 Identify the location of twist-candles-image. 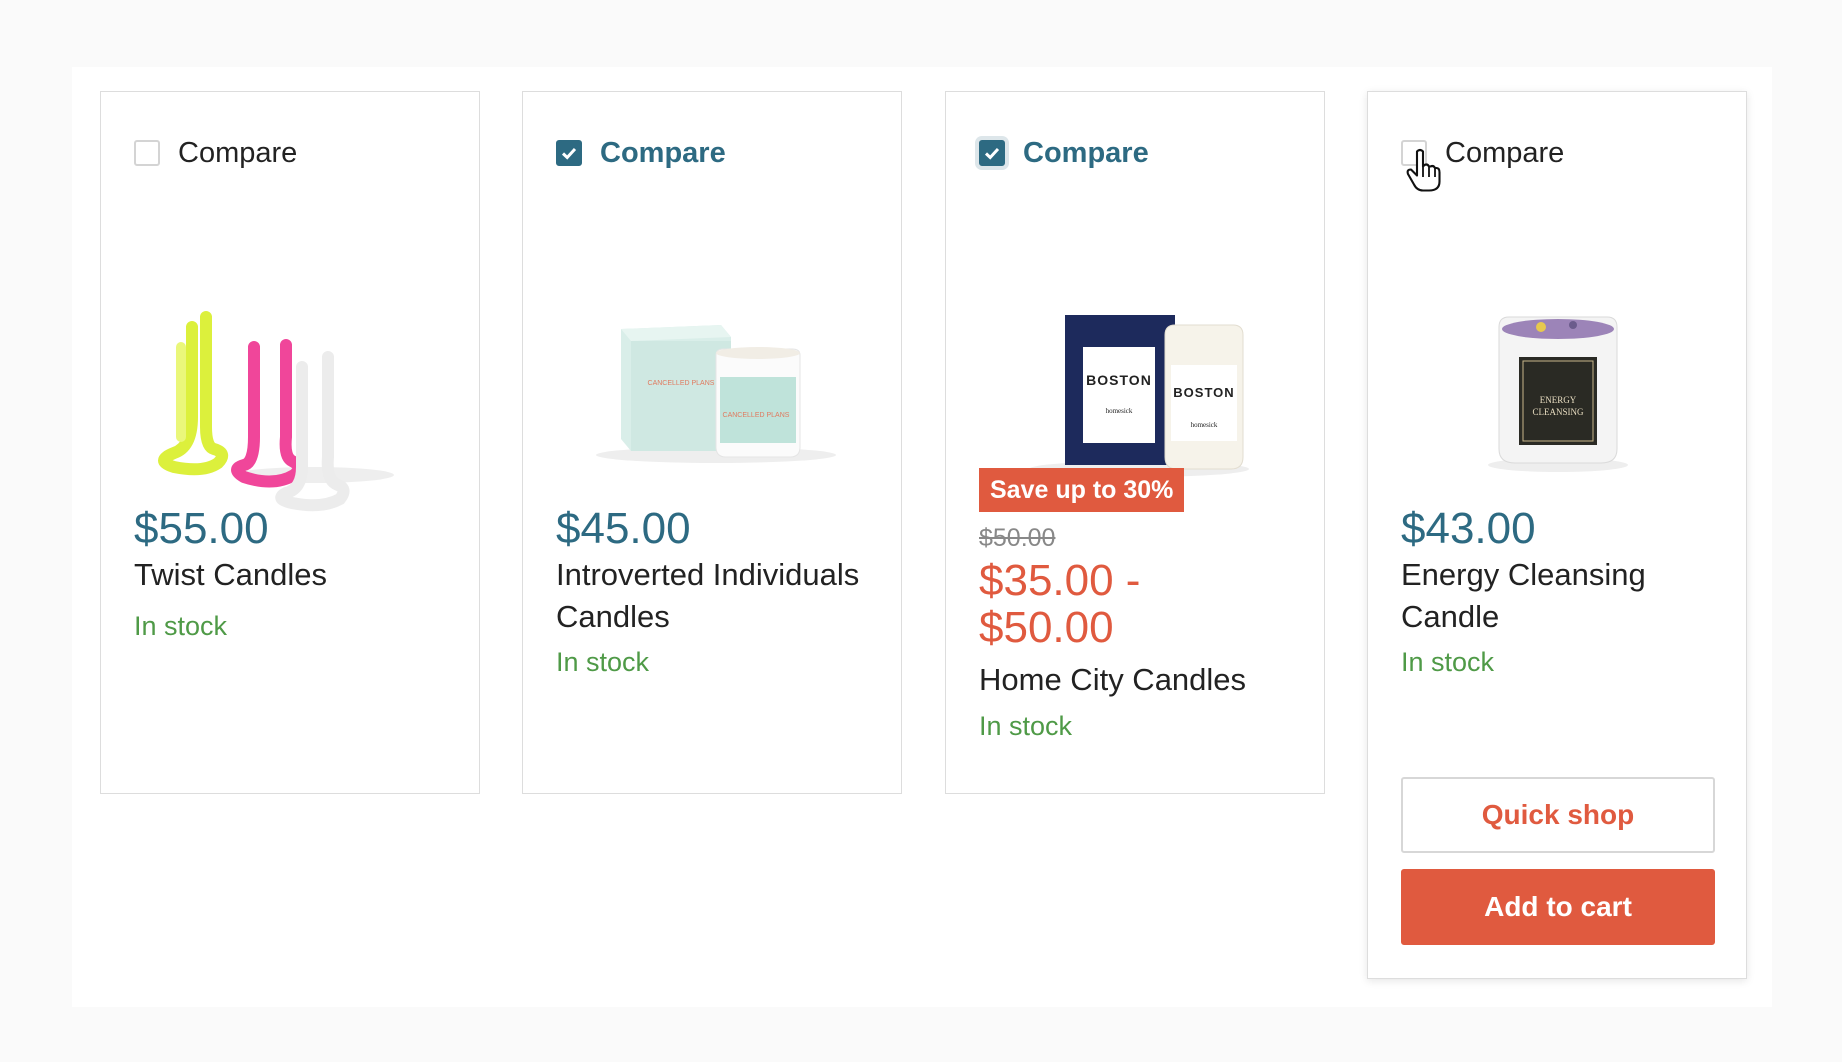
(291, 372).